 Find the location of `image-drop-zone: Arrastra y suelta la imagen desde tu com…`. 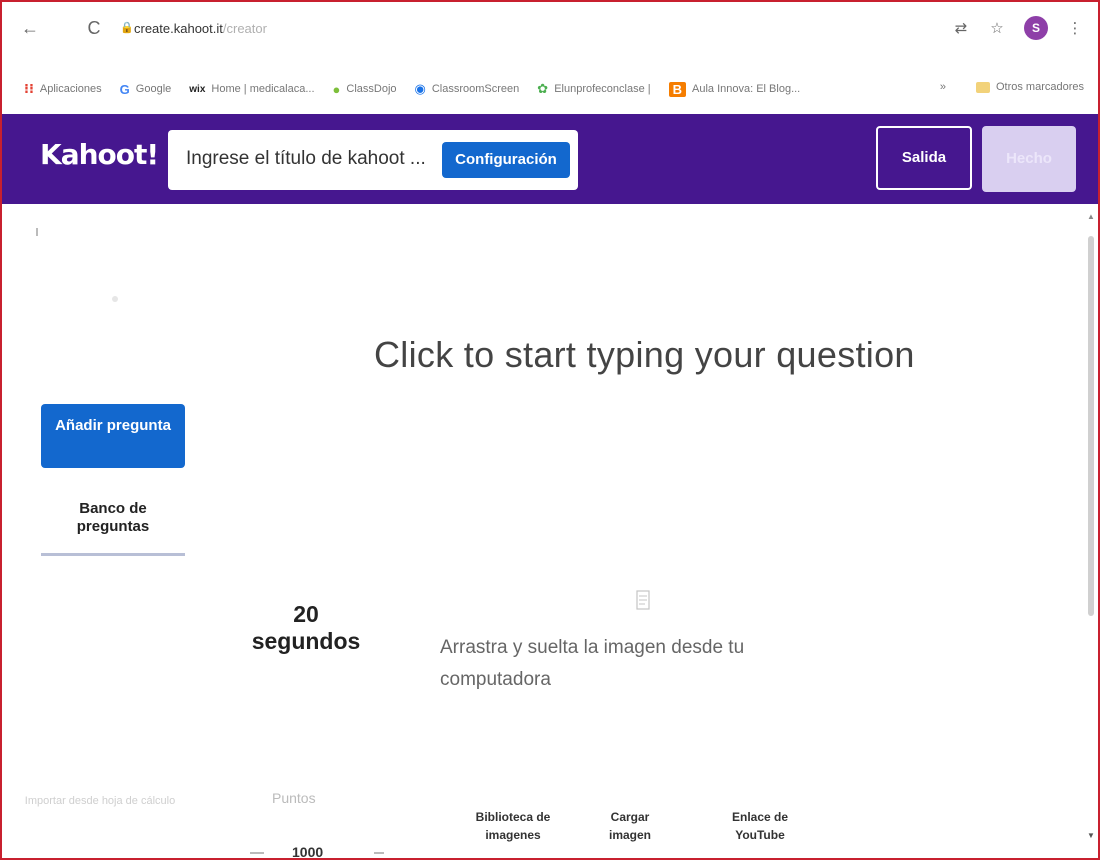

image-drop-zone: Arrastra y suelta la imagen desde tu com… is located at coordinates (605, 664).